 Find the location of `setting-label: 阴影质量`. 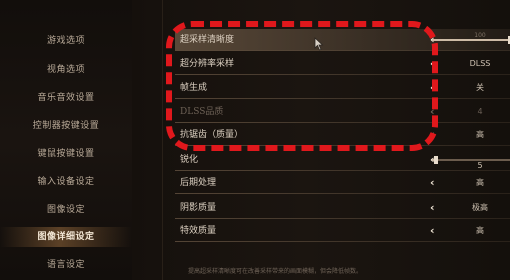

setting-label: 阴影质量 is located at coordinates (198, 208).